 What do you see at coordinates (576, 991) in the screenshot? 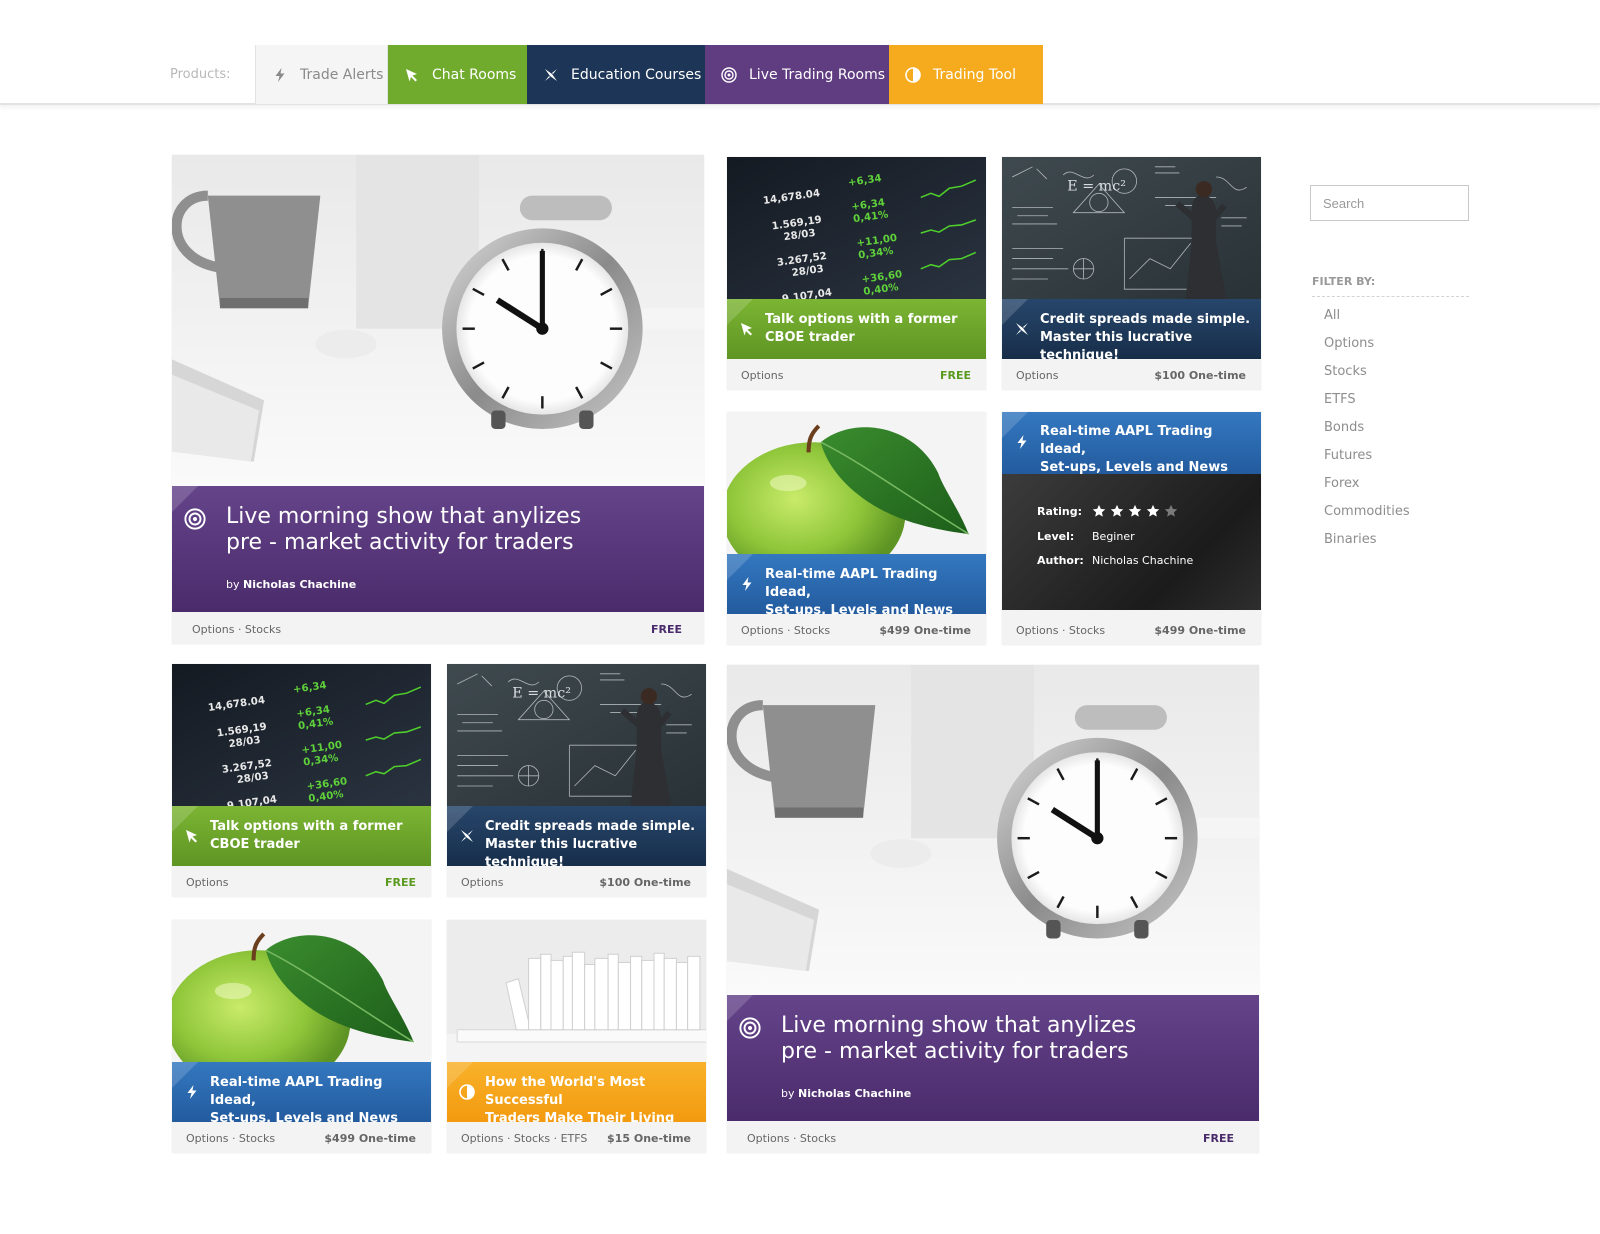
I see `bookshelf-image` at bounding box center [576, 991].